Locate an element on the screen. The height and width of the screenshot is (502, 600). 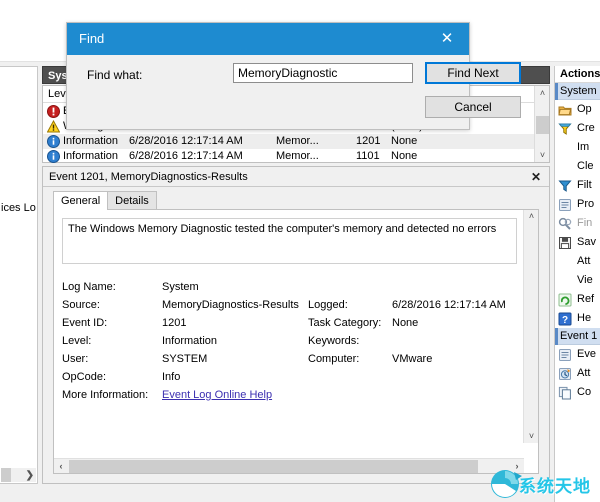
console-tree-pane: ices Lo ❯ is located at coordinates (19, 275).